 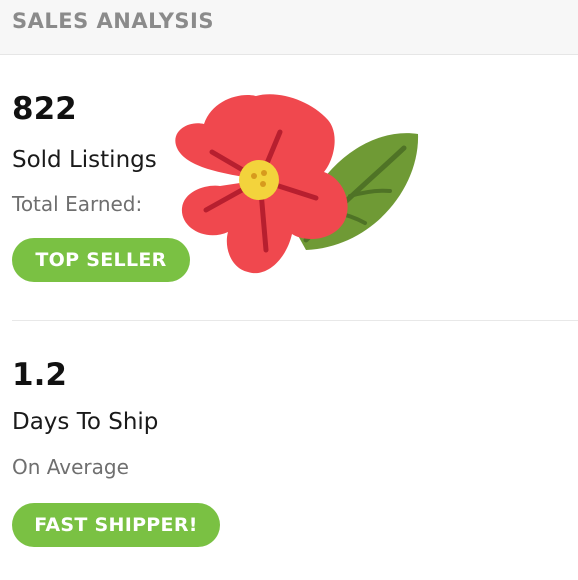 I want to click on sold-listings-label: Sold Listings, so click(x=84, y=160).